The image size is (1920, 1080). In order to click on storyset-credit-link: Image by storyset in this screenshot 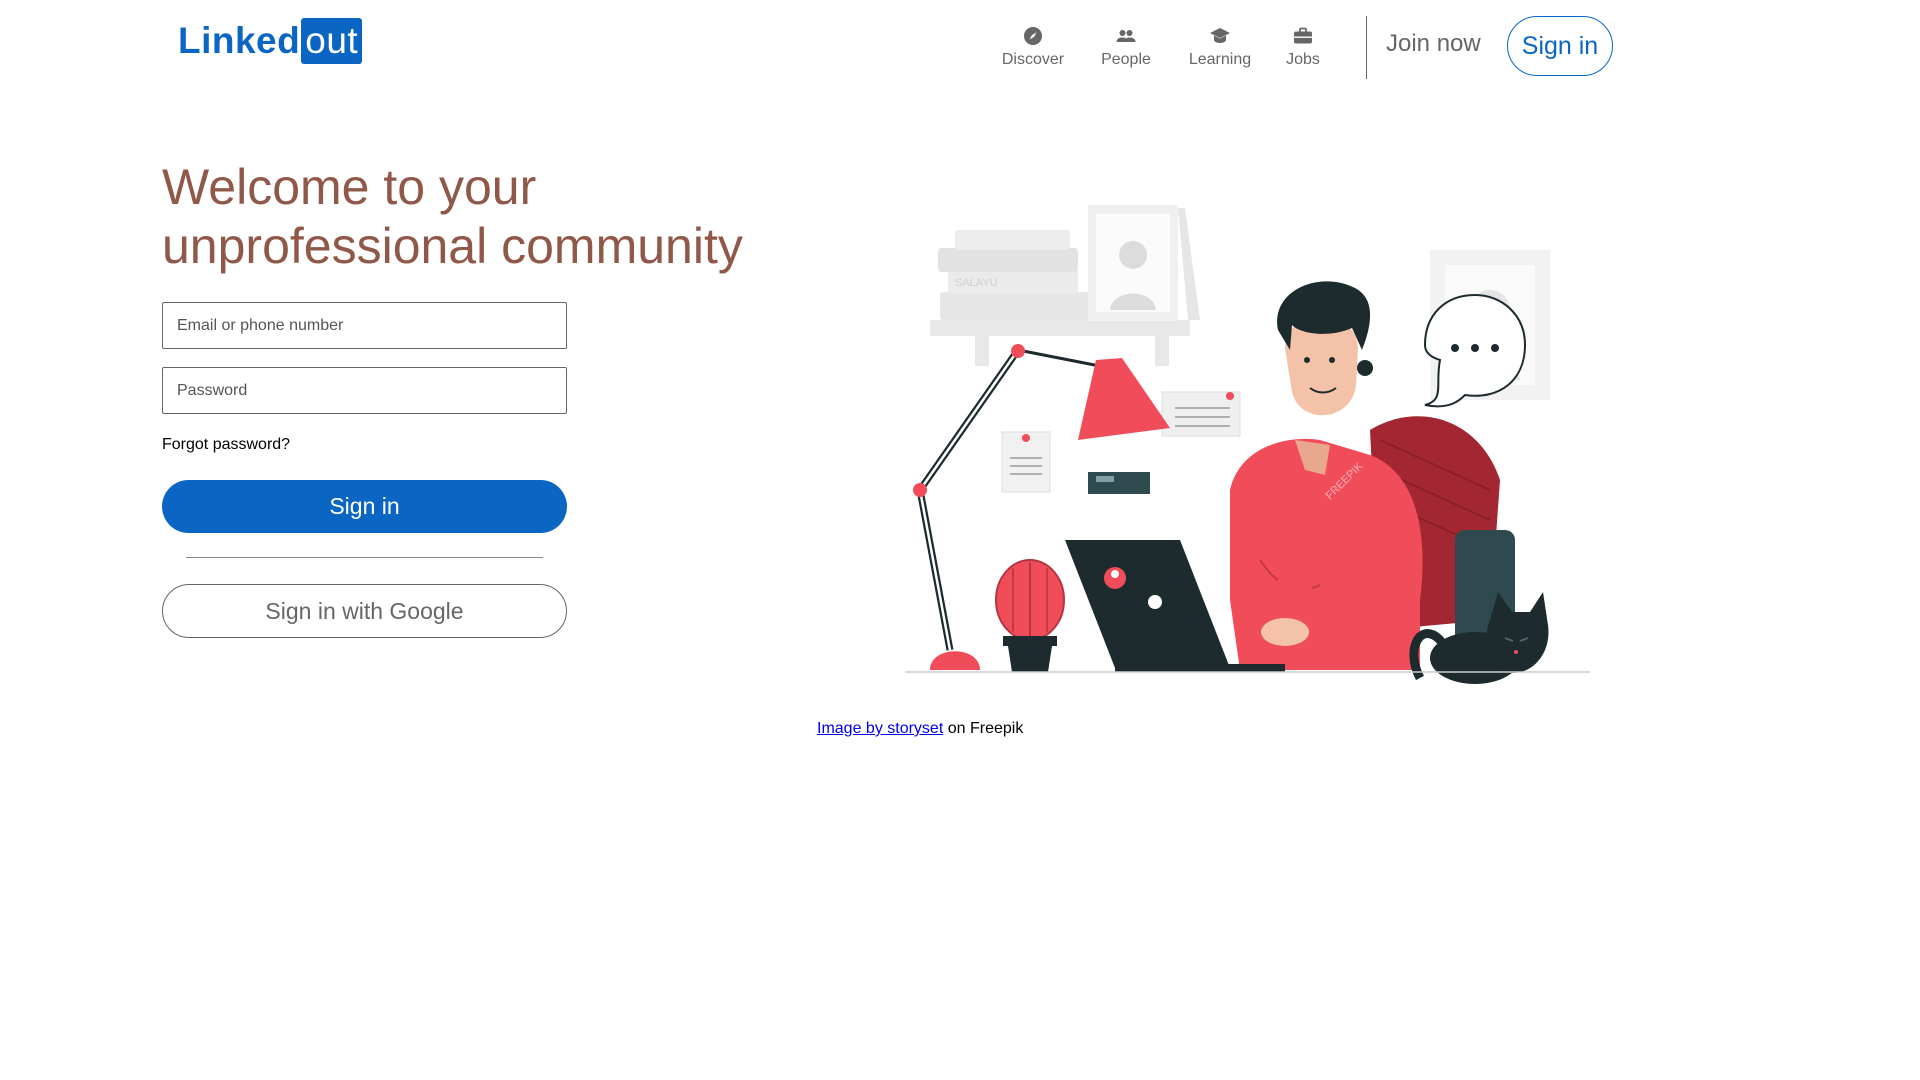, I will do `click(880, 728)`.